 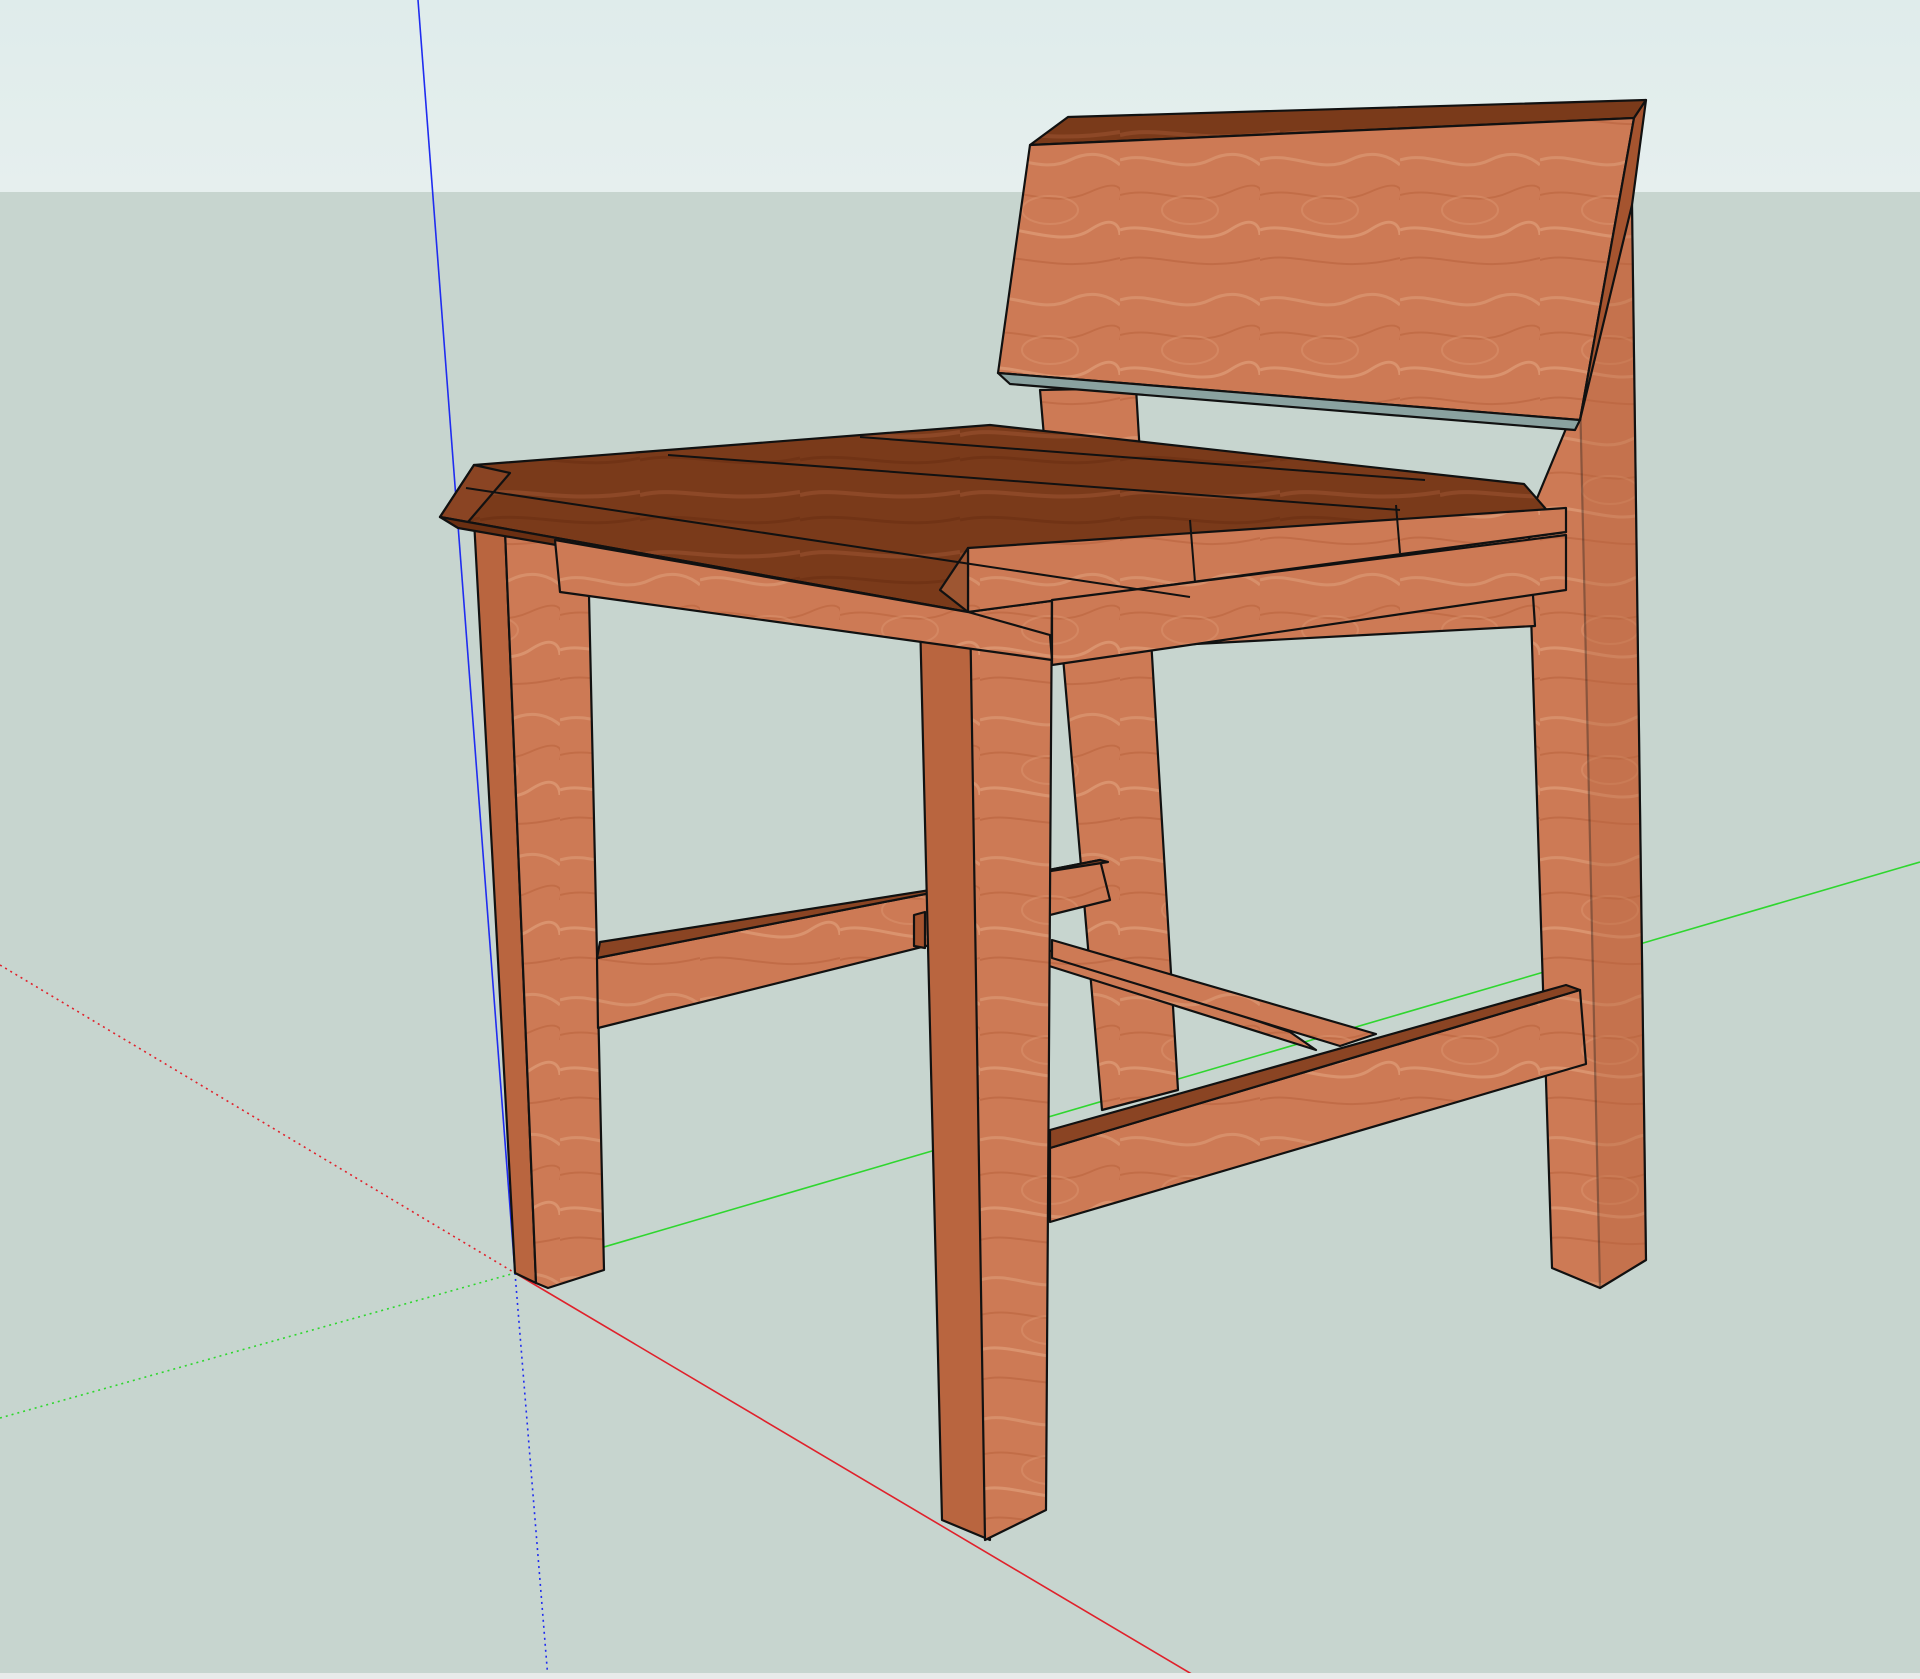 What do you see at coordinates (1011, 1064) in the screenshot?
I see `front-right-leg` at bounding box center [1011, 1064].